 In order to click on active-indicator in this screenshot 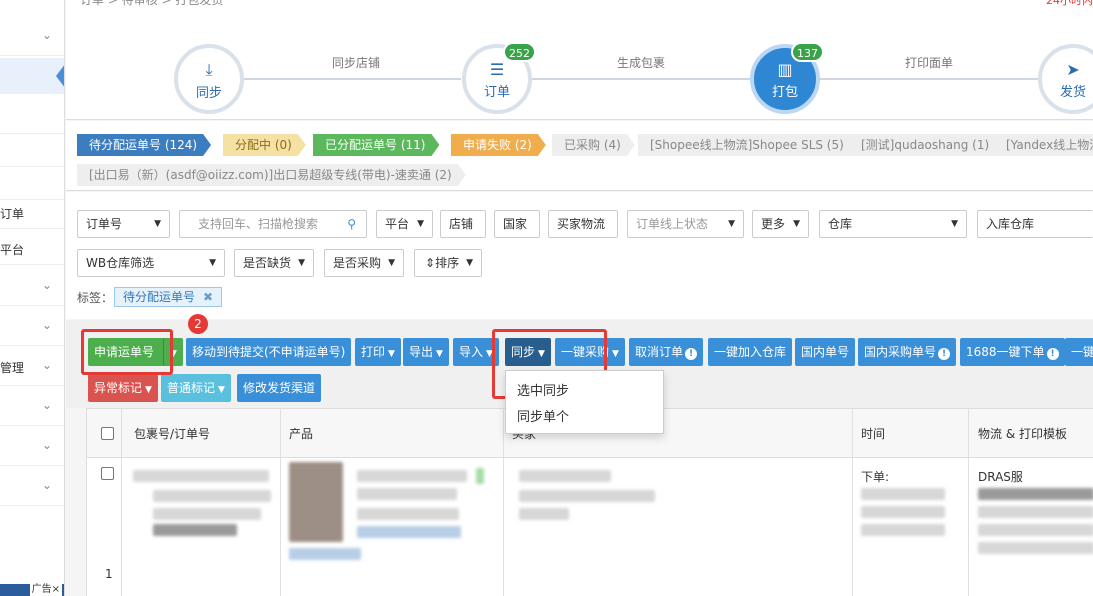, I will do `click(60, 76)`.